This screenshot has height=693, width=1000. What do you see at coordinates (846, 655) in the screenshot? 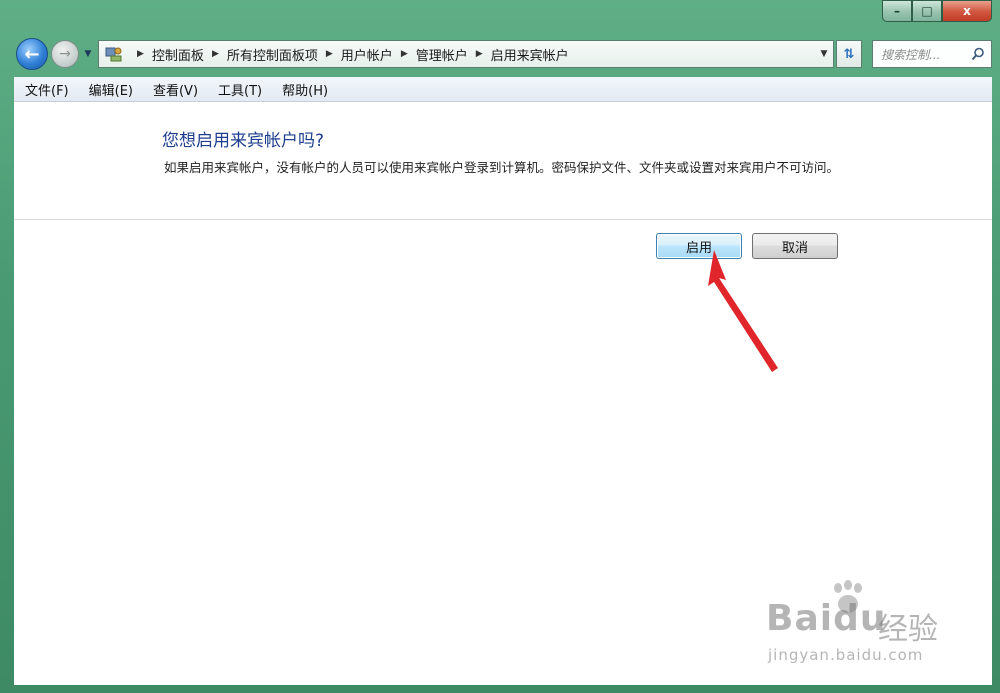
I see `watermark-url: jingyan.baidu.com` at bounding box center [846, 655].